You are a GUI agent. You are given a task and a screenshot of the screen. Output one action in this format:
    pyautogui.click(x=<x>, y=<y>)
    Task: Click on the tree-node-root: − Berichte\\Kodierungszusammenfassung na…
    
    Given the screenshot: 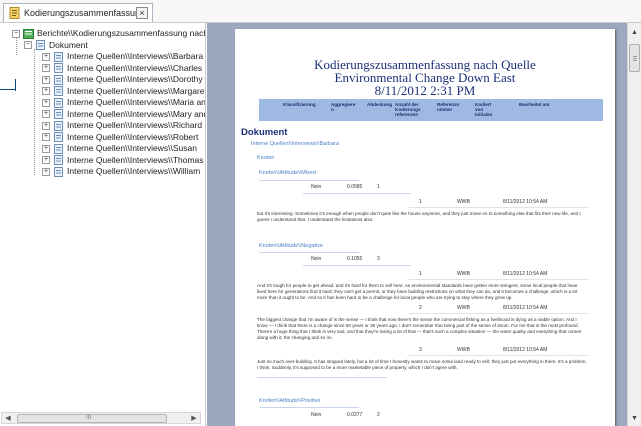 What is the action you would take?
    pyautogui.click(x=109, y=34)
    